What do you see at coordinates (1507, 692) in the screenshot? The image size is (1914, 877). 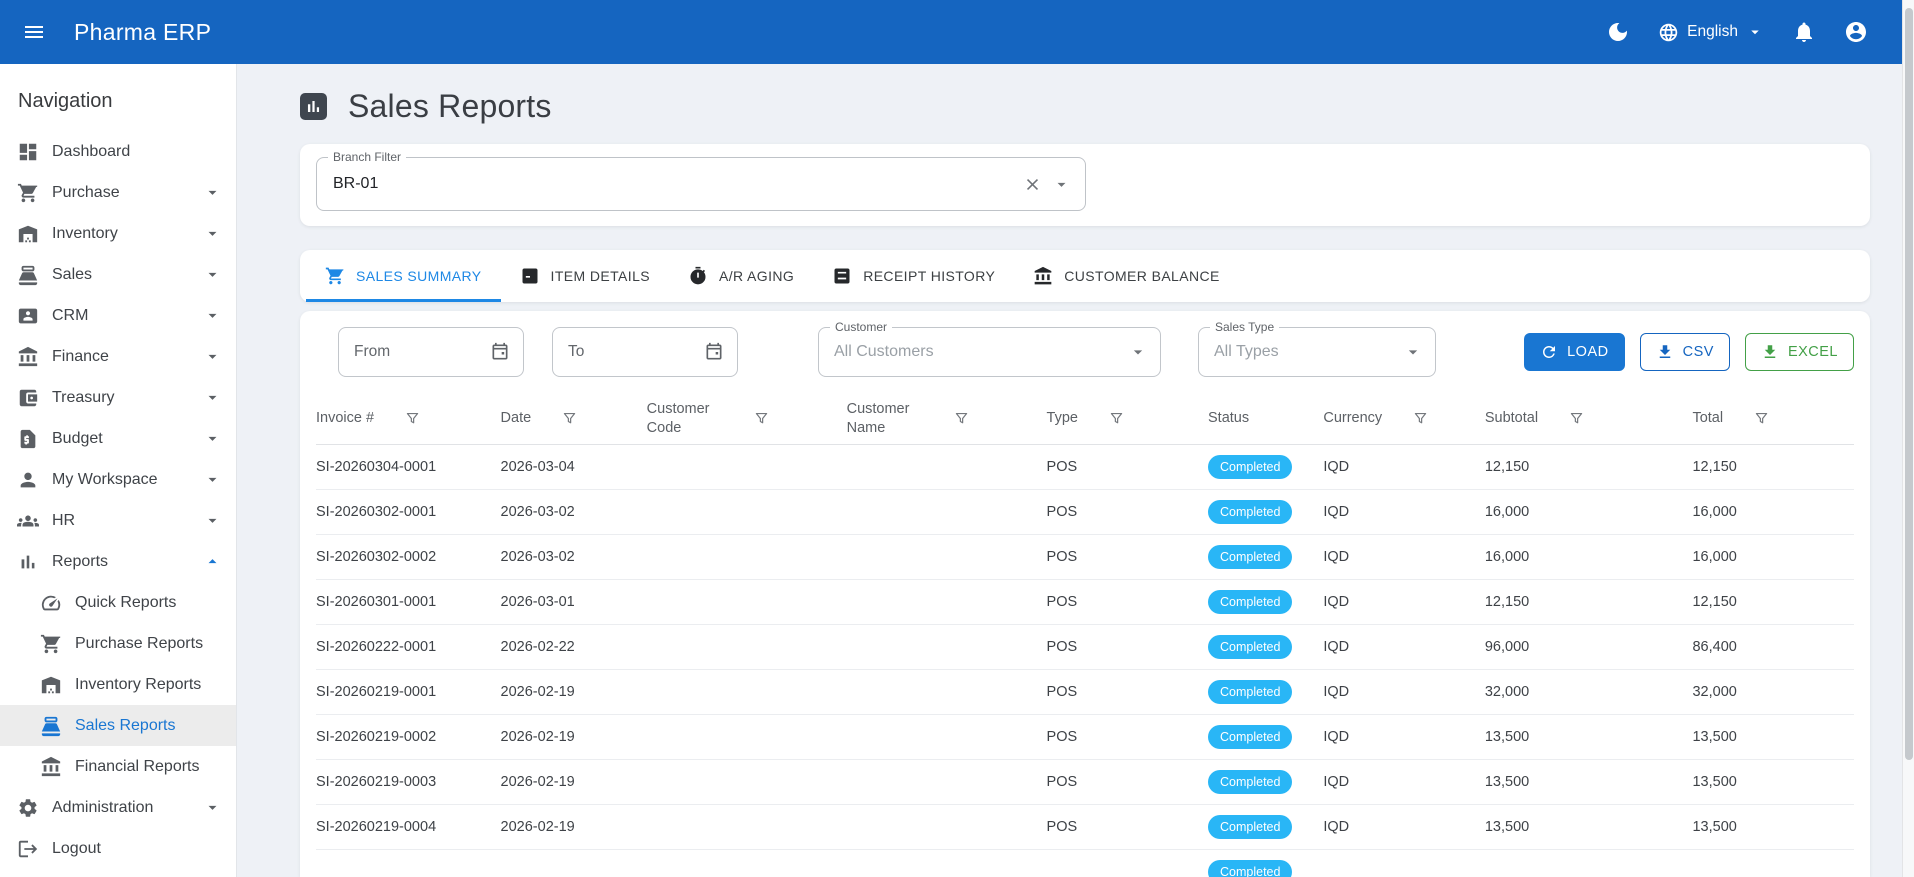 I see `cell-subtotal: 32,000` at bounding box center [1507, 692].